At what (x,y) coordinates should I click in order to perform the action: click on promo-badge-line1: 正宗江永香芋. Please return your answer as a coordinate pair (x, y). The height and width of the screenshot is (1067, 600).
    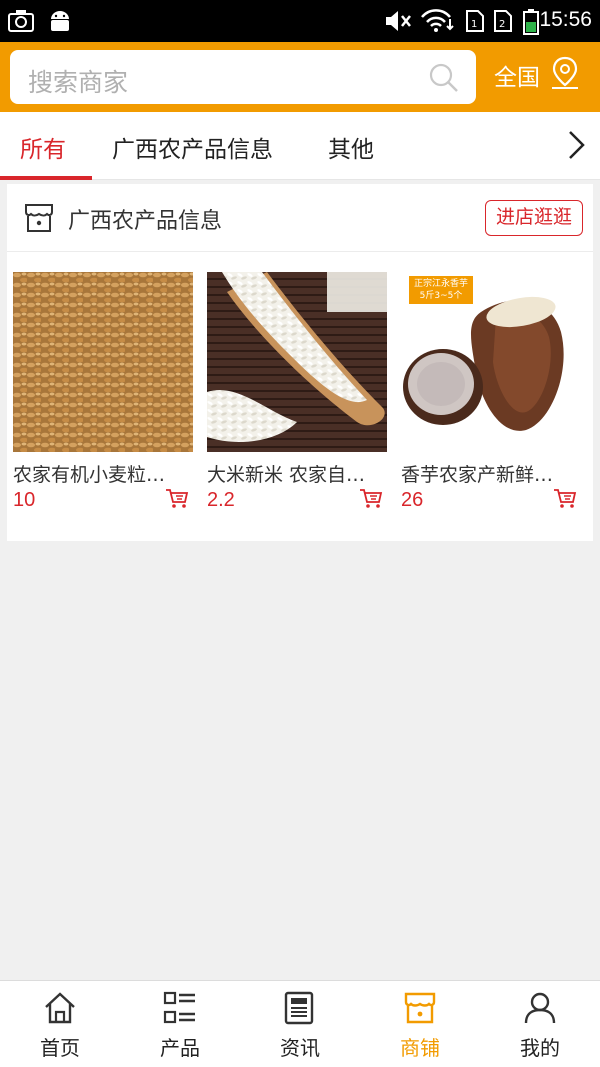
    Looking at the image, I should click on (440, 284).